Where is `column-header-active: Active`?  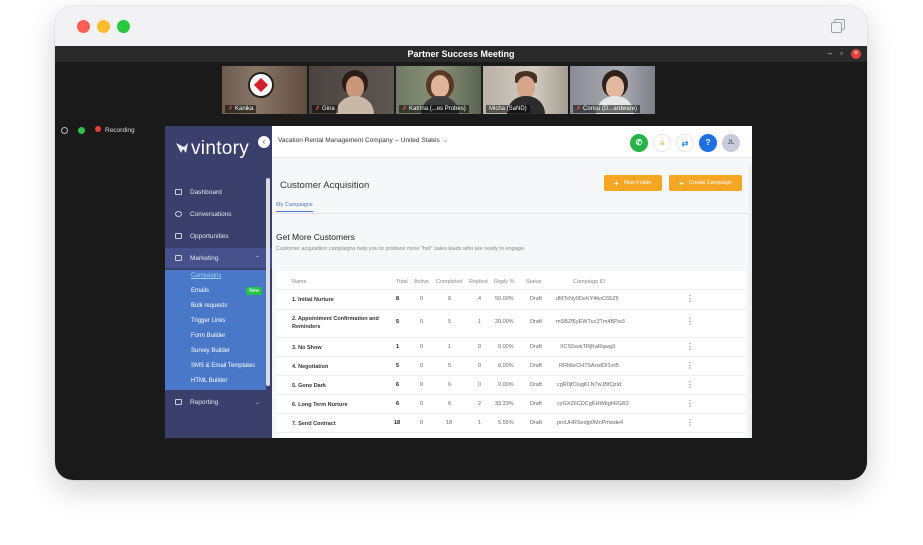 column-header-active: Active is located at coordinates (421, 282).